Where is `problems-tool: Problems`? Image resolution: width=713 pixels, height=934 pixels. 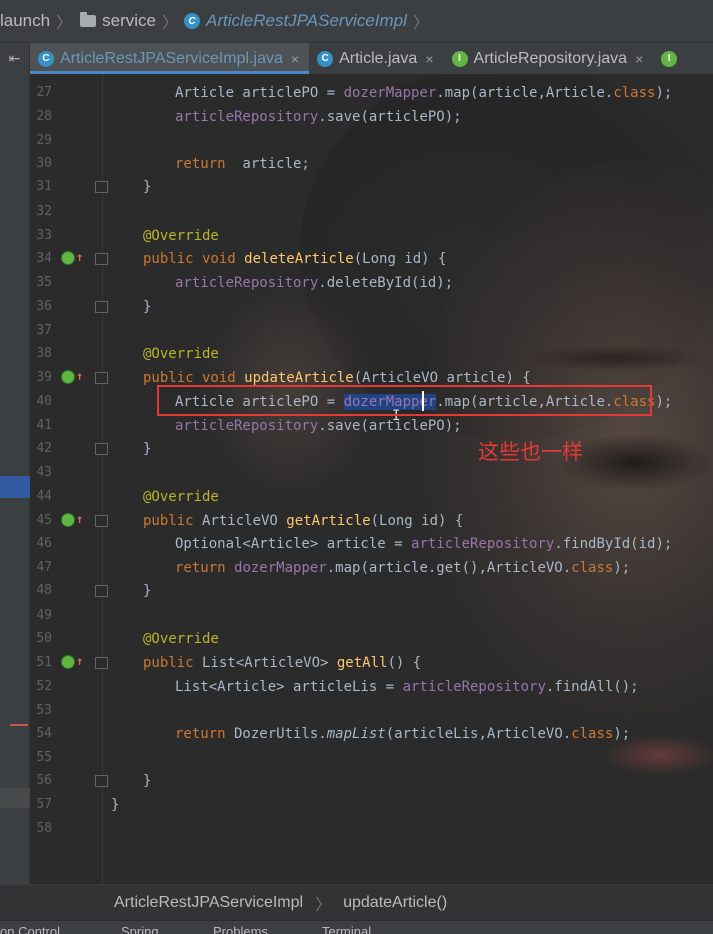
problems-tool: Problems is located at coordinates (240, 929).